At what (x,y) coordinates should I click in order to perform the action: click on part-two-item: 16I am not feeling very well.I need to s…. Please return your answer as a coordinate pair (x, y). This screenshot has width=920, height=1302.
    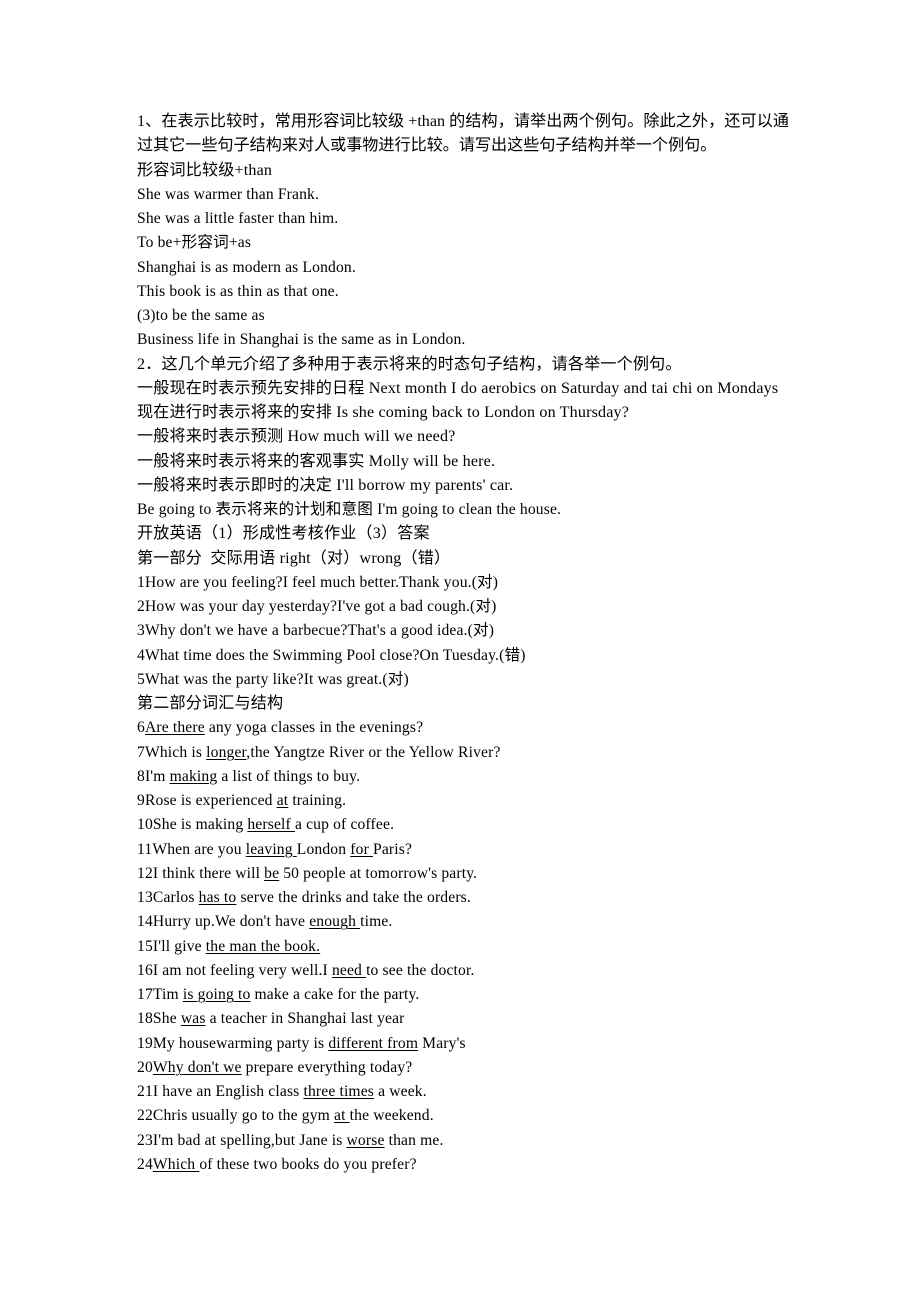
    Looking at the image, I should click on (463, 971).